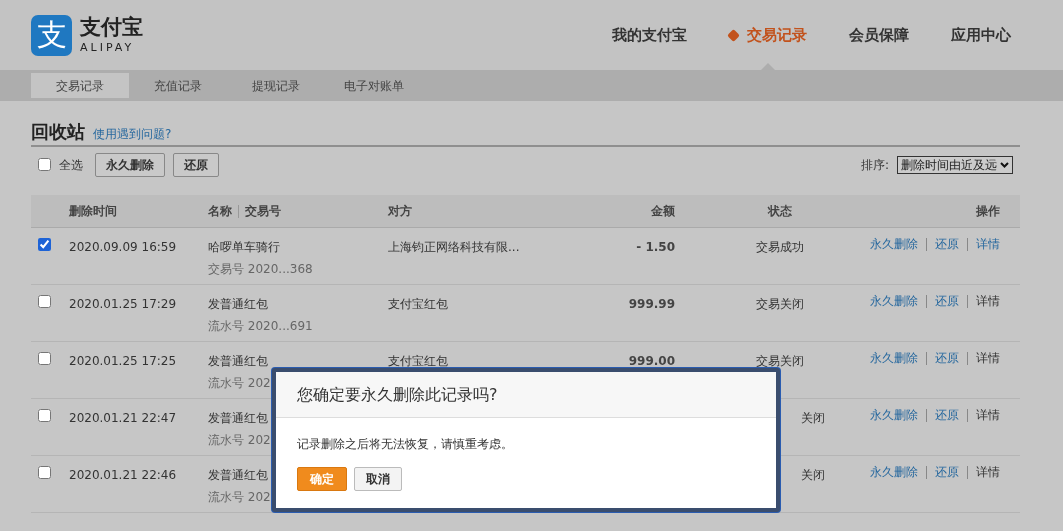 Image resolution: width=1063 pixels, height=531 pixels. I want to click on amount-cell: 999.99, so click(651, 304).